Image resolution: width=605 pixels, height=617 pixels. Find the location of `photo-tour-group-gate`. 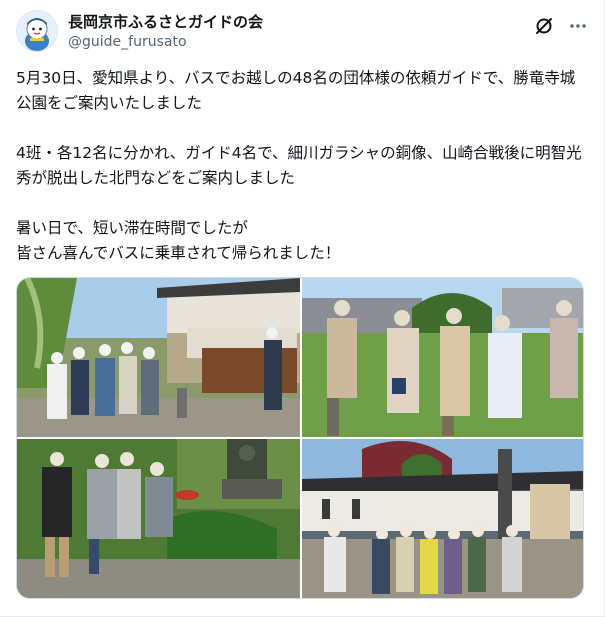

photo-tour-group-gate is located at coordinates (442, 518).